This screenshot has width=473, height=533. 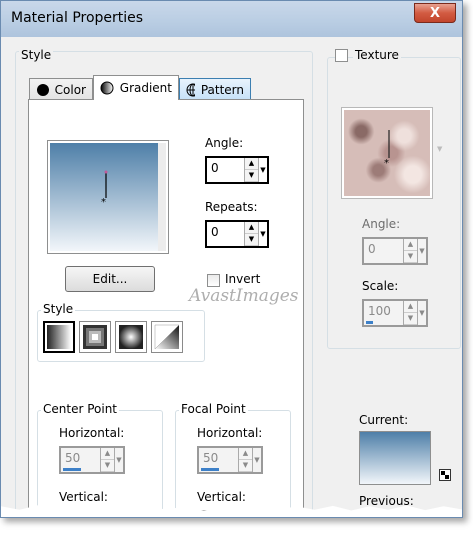 I want to click on tab-color: Color, so click(x=61, y=89).